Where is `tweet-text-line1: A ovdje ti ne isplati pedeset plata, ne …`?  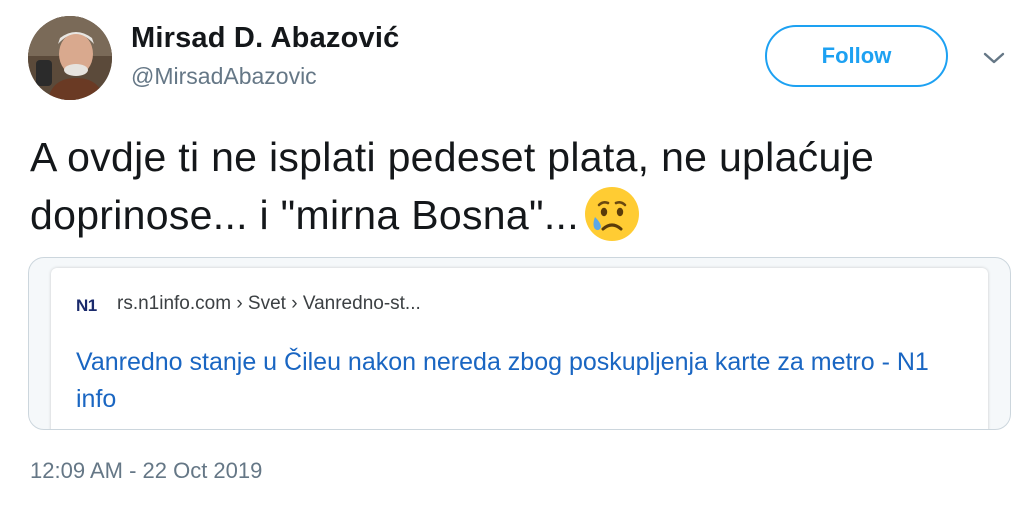 tweet-text-line1: A ovdje ti ne isplati pedeset plata, ne … is located at coordinates (452, 157).